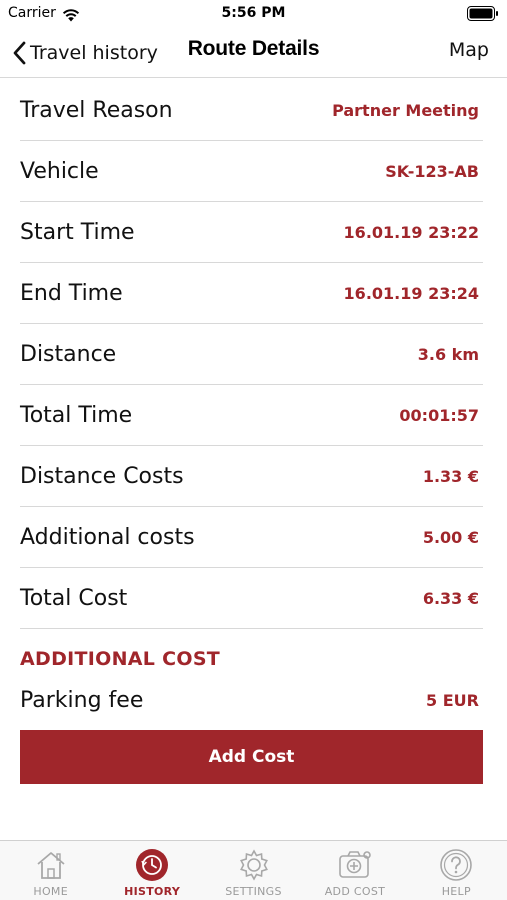  I want to click on navigation-bar: Travel history Route Details Map, so click(253, 53).